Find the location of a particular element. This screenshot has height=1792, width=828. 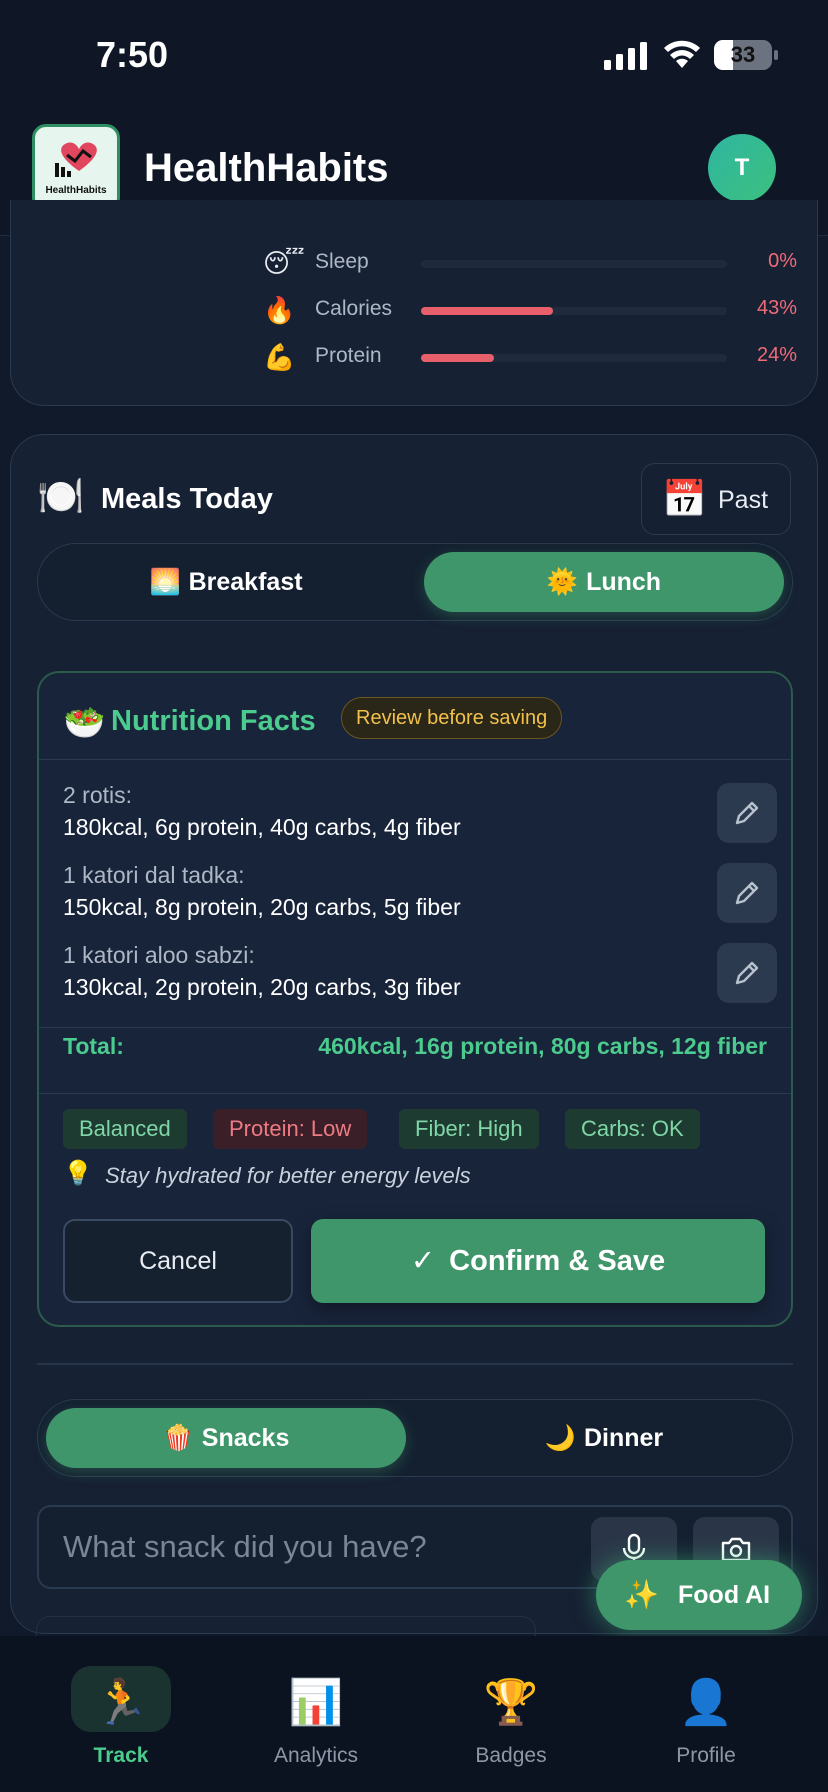

sunrise-icon: 🌅 is located at coordinates (165, 582).